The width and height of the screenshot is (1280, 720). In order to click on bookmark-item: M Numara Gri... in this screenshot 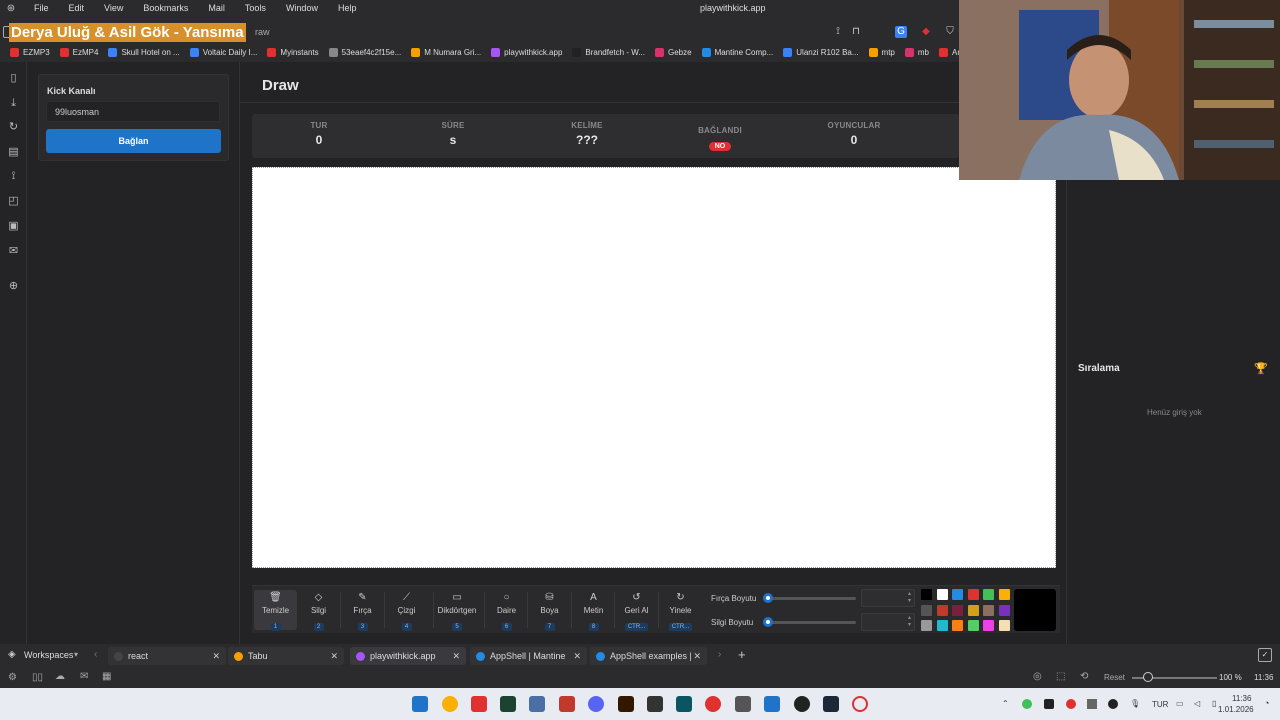, I will do `click(446, 52)`.